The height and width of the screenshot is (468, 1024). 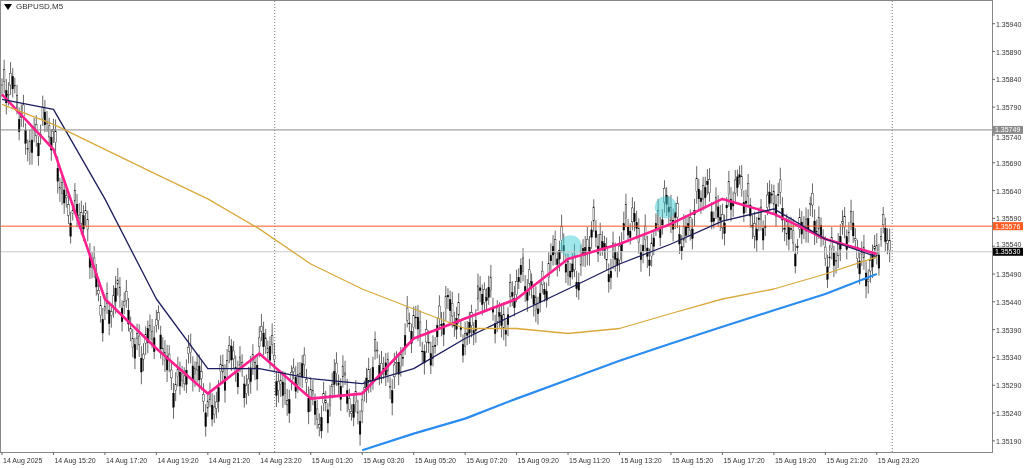 What do you see at coordinates (8, 6) in the screenshot?
I see `dropdown-triangle-icon` at bounding box center [8, 6].